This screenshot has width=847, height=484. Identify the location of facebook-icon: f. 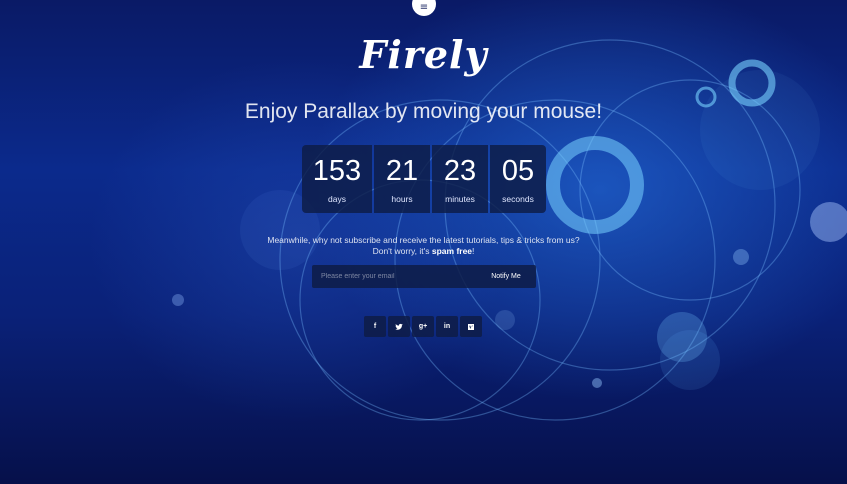
(375, 326).